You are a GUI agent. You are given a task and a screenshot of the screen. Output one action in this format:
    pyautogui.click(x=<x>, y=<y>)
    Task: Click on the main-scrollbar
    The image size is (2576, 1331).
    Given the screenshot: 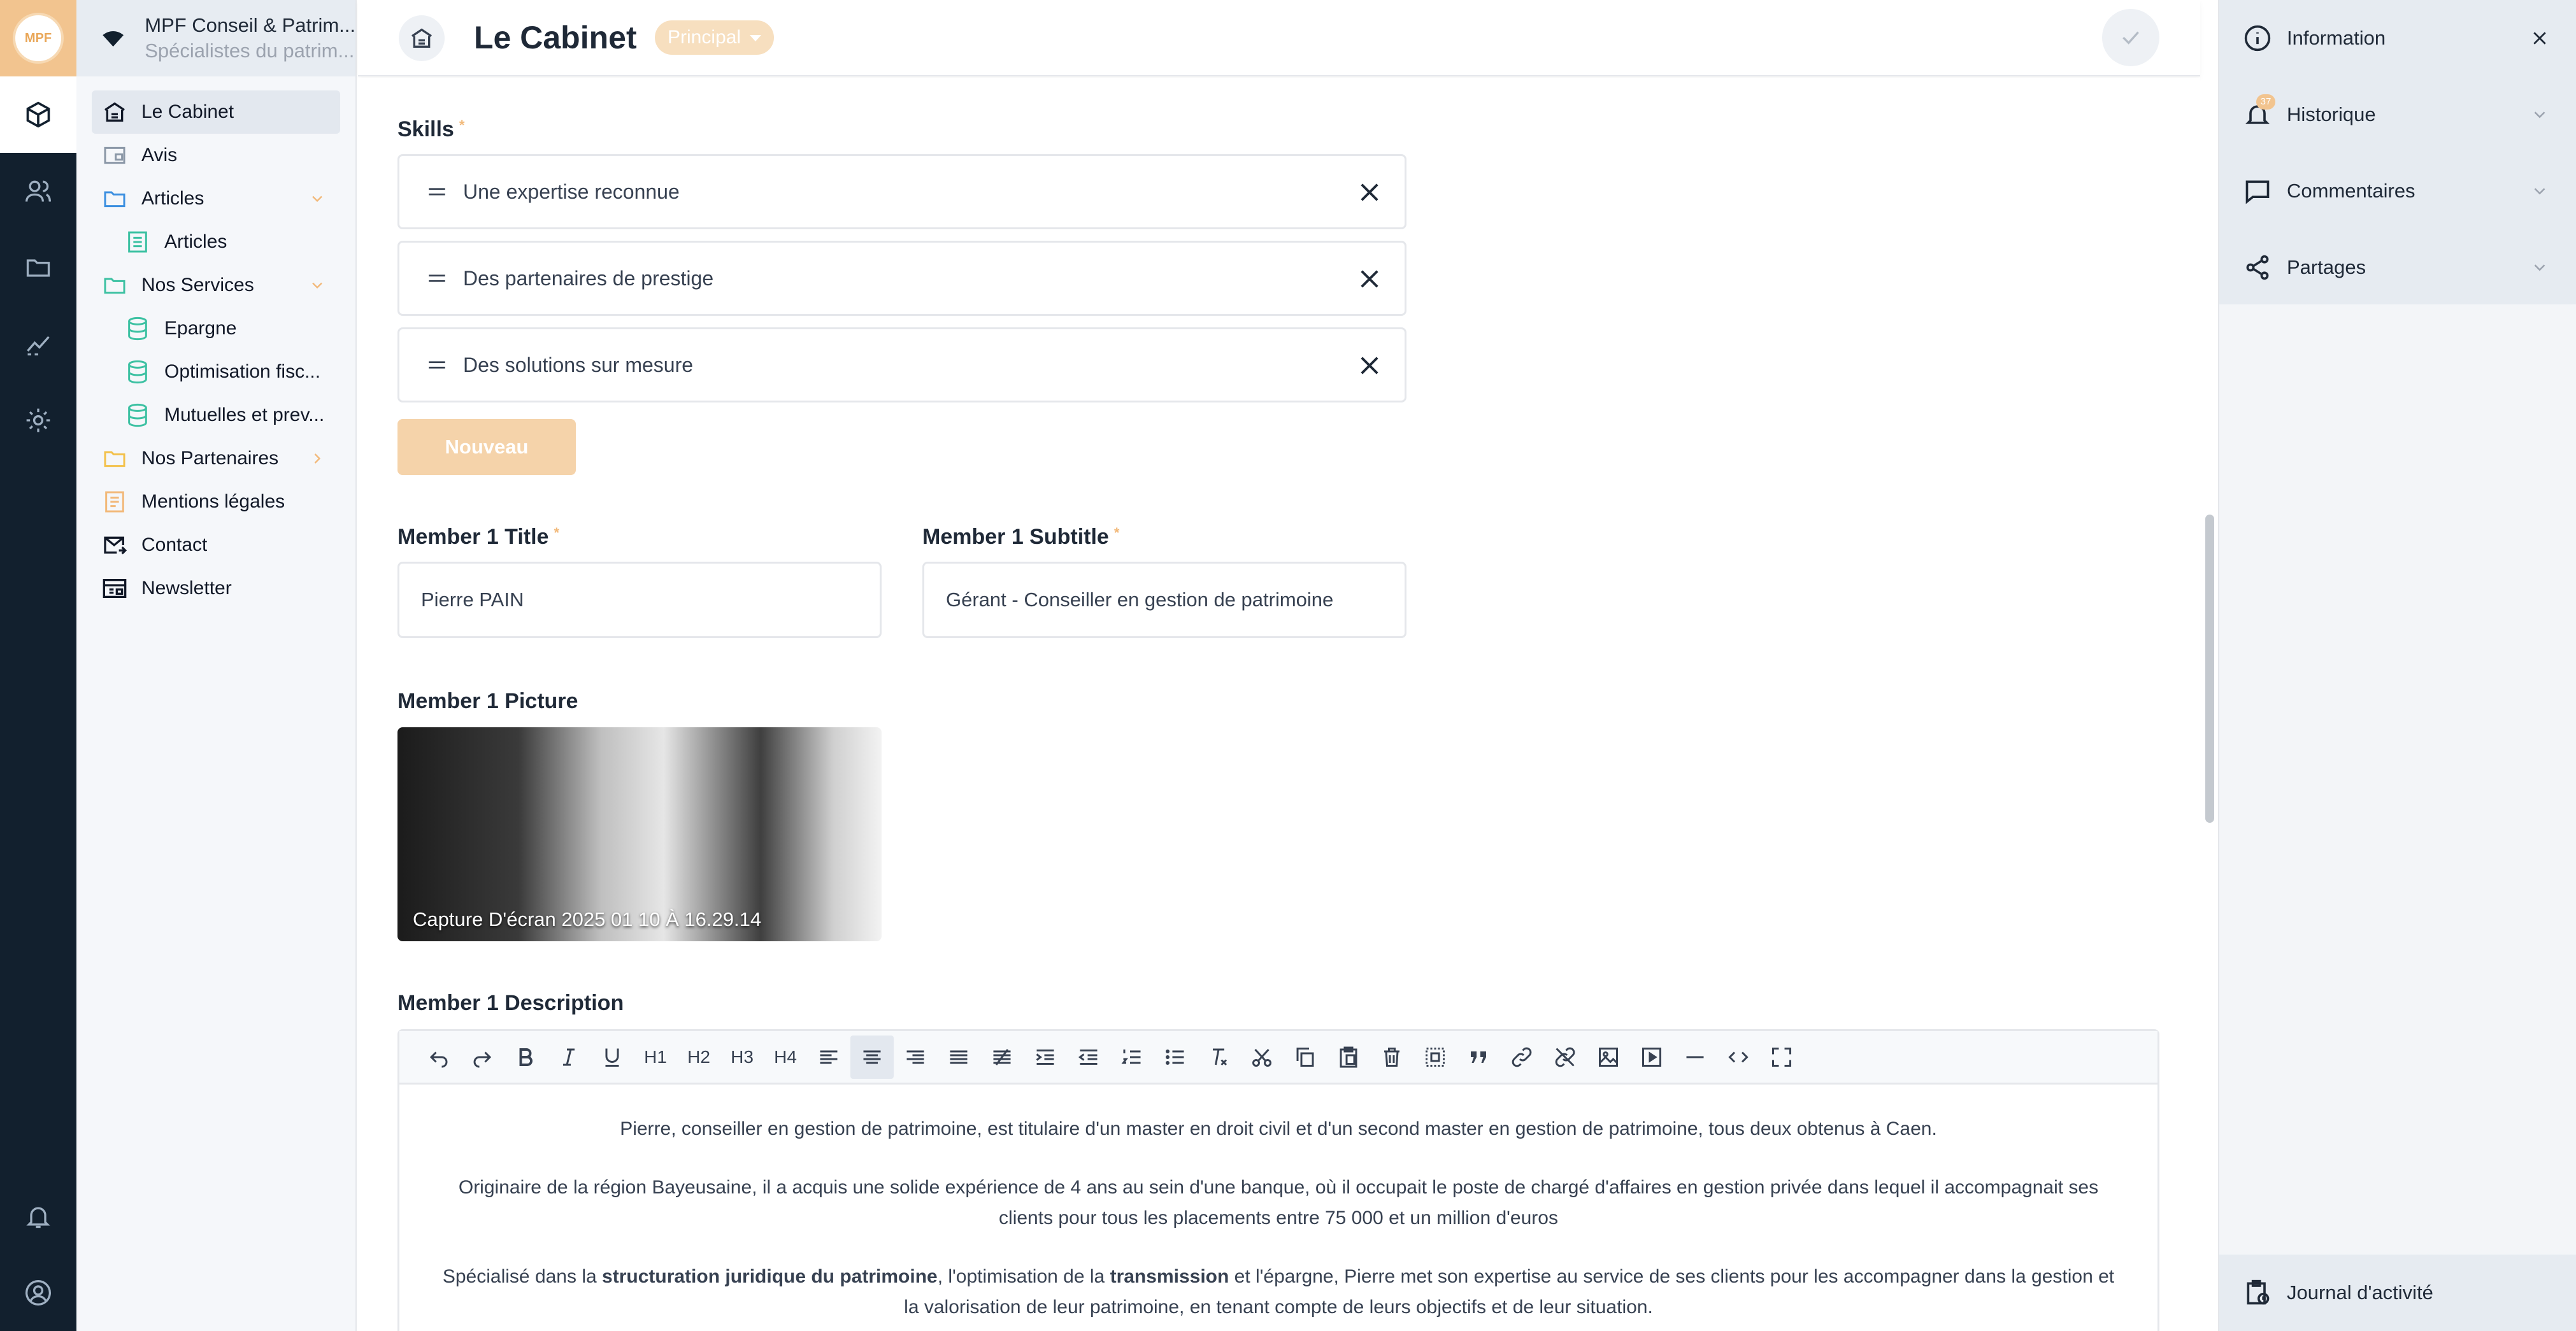 What is the action you would take?
    pyautogui.click(x=2209, y=669)
    